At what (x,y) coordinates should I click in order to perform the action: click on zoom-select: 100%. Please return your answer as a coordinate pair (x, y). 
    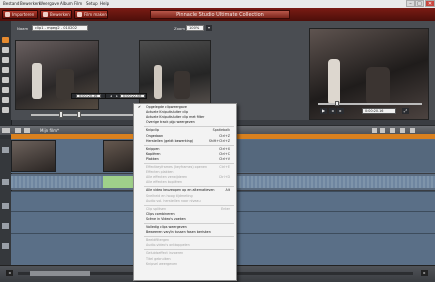
    Looking at the image, I should click on (195, 28).